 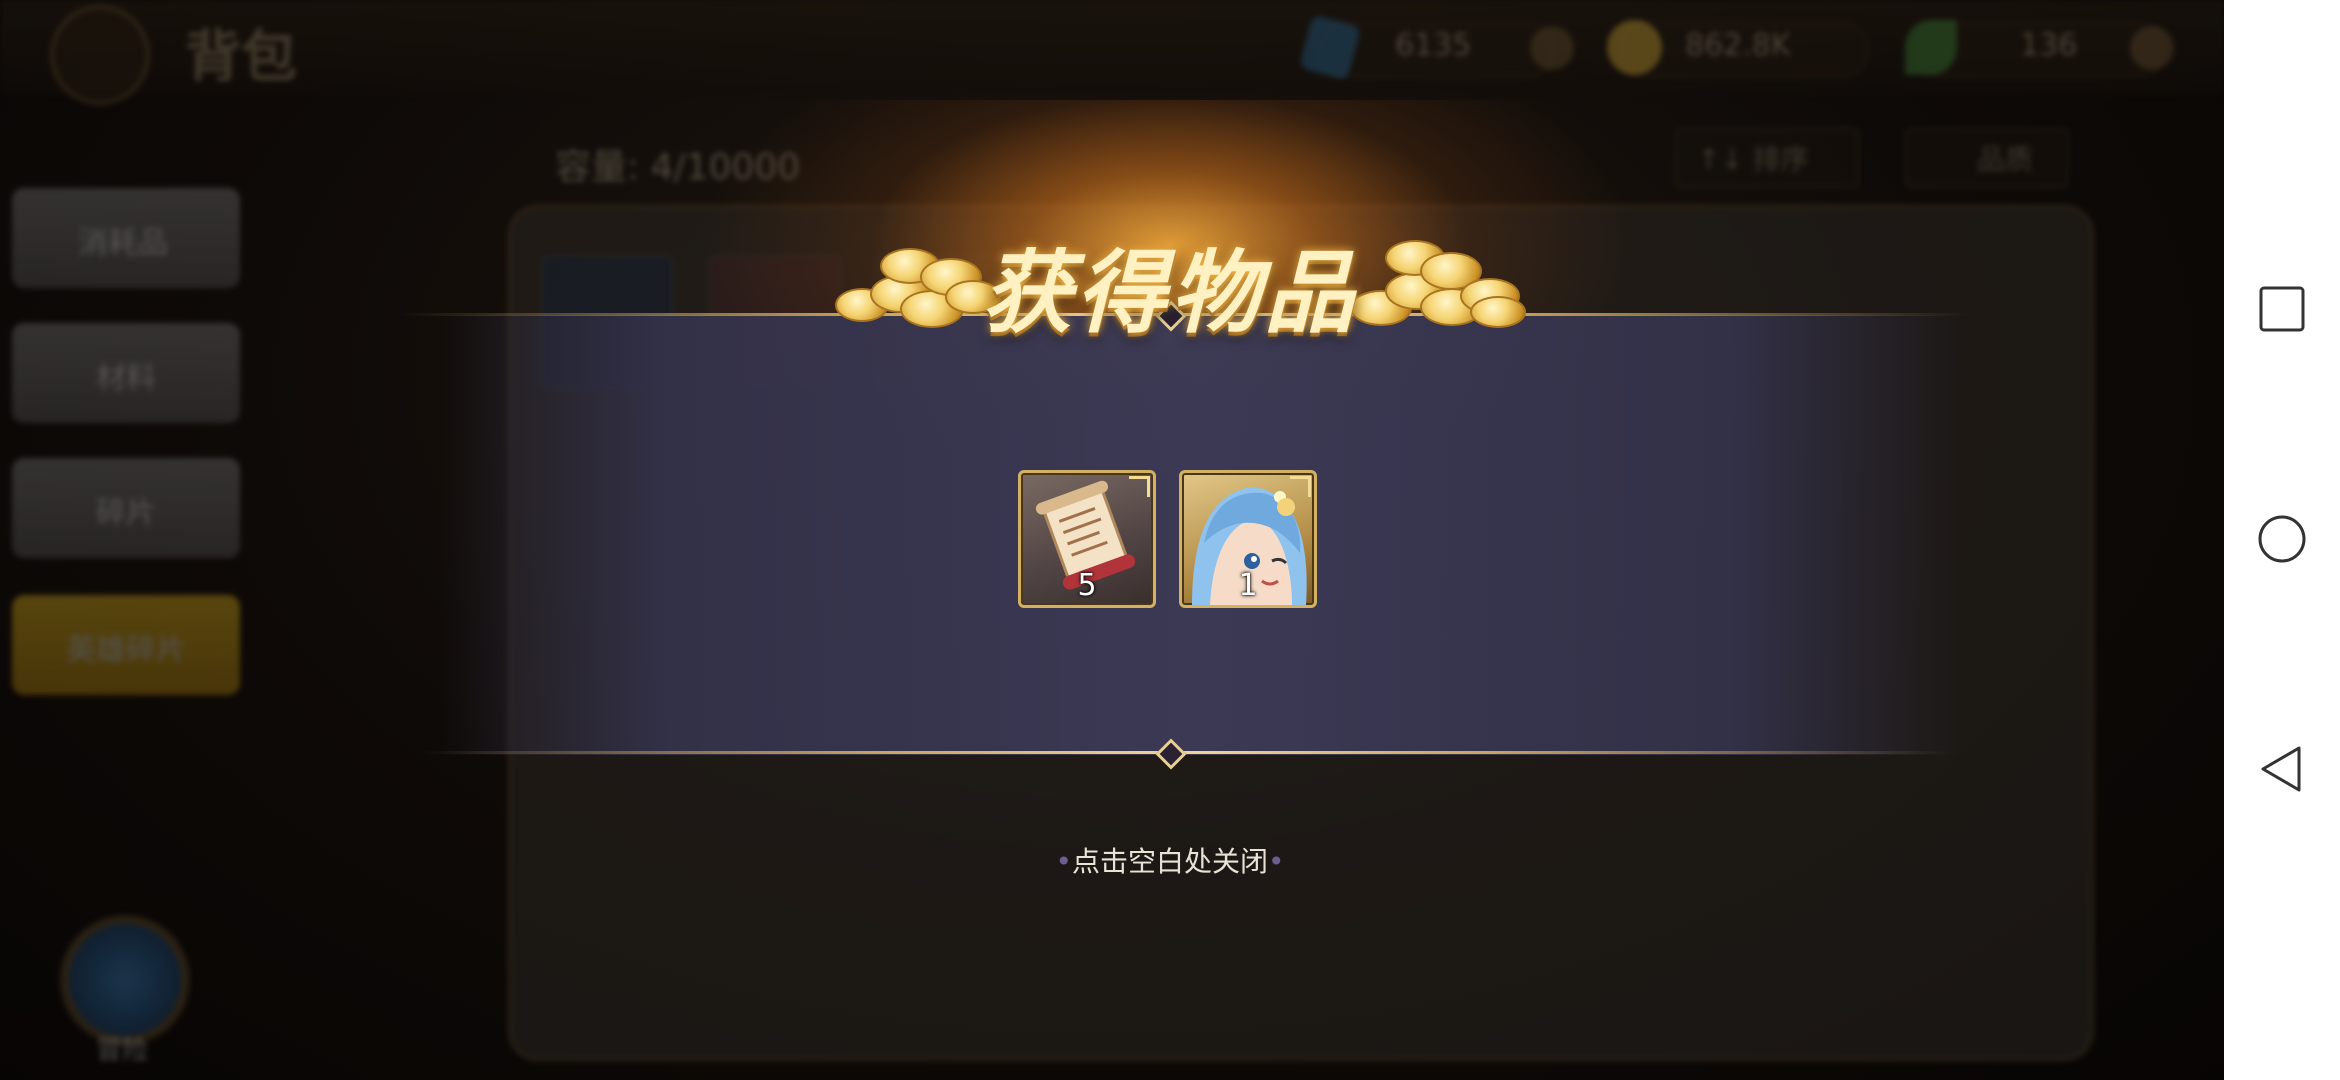 What do you see at coordinates (1087, 539) in the screenshot?
I see `reward-item-scroll: 5` at bounding box center [1087, 539].